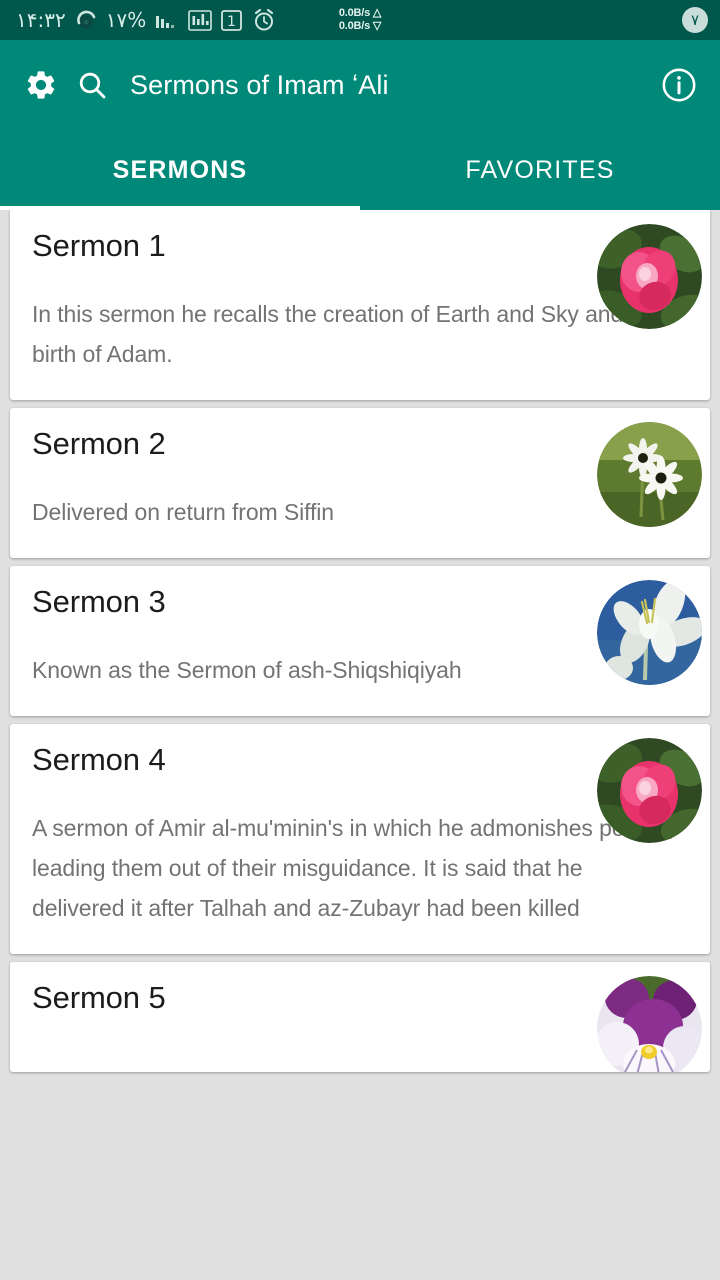 This screenshot has height=1280, width=720. Describe the element at coordinates (649, 632) in the screenshot. I see `white-lily-photo` at that location.